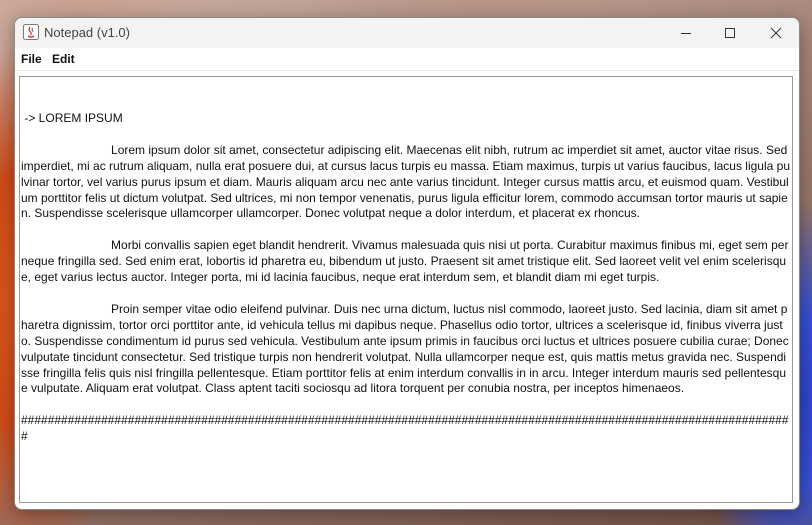 This screenshot has width=812, height=525. Describe the element at coordinates (31, 32) in the screenshot. I see `java-app-icon` at that location.